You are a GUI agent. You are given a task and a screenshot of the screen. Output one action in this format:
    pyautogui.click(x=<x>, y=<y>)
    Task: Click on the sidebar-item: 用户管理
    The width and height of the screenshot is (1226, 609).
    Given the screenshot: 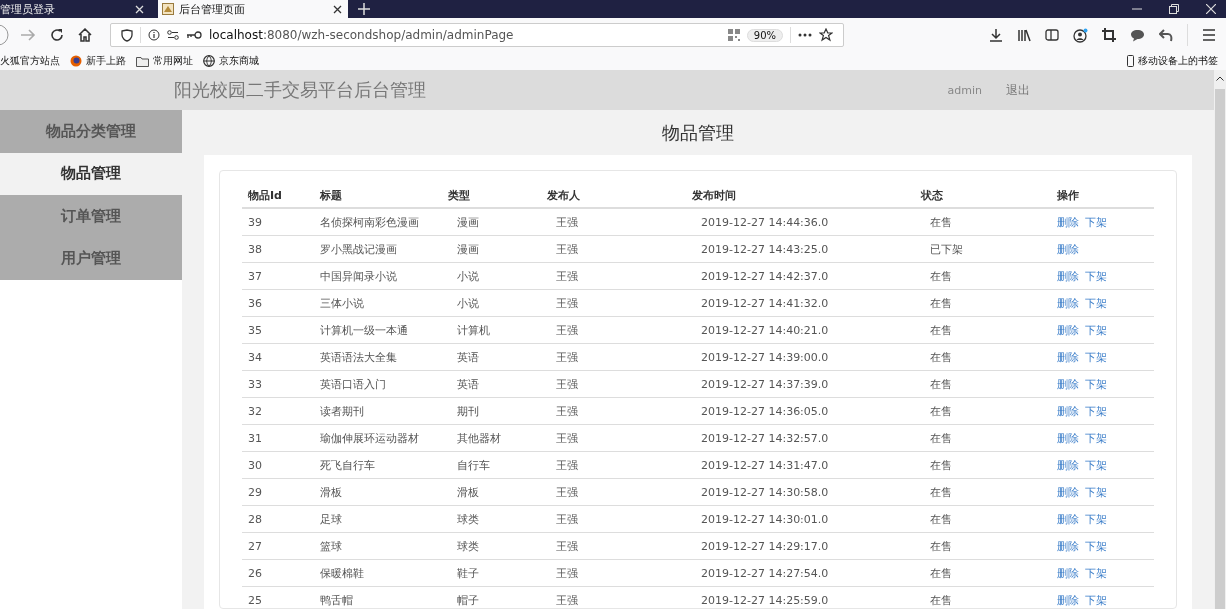 What is the action you would take?
    pyautogui.click(x=91, y=258)
    